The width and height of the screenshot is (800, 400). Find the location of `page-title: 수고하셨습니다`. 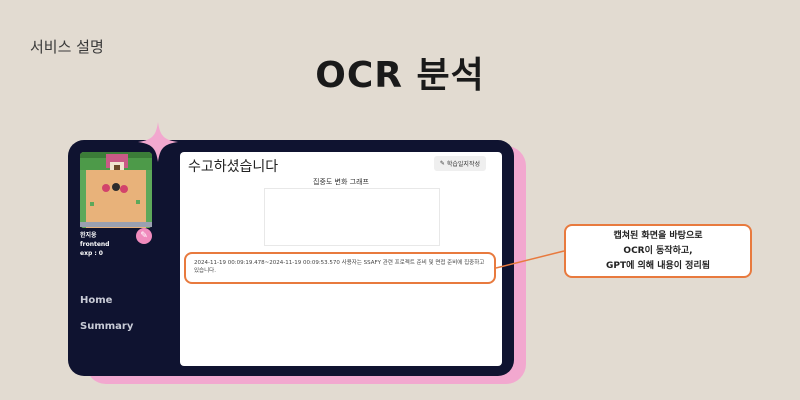

page-title: 수고하셨습니다 is located at coordinates (233, 167).